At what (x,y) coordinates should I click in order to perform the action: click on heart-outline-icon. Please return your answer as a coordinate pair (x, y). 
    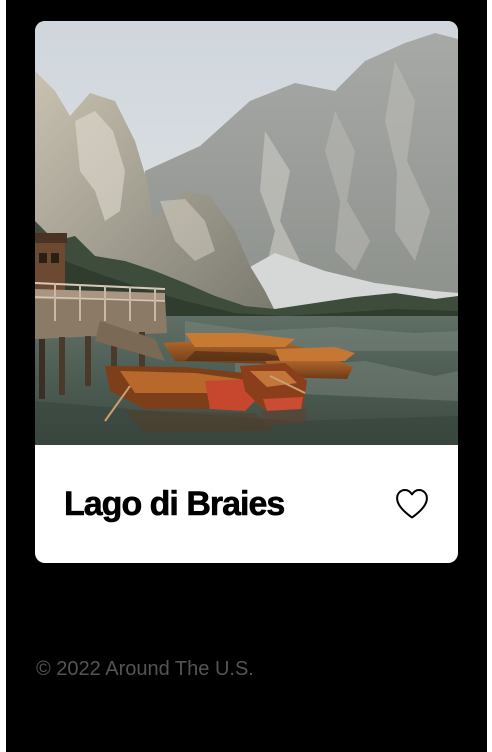
    Looking at the image, I should click on (412, 504).